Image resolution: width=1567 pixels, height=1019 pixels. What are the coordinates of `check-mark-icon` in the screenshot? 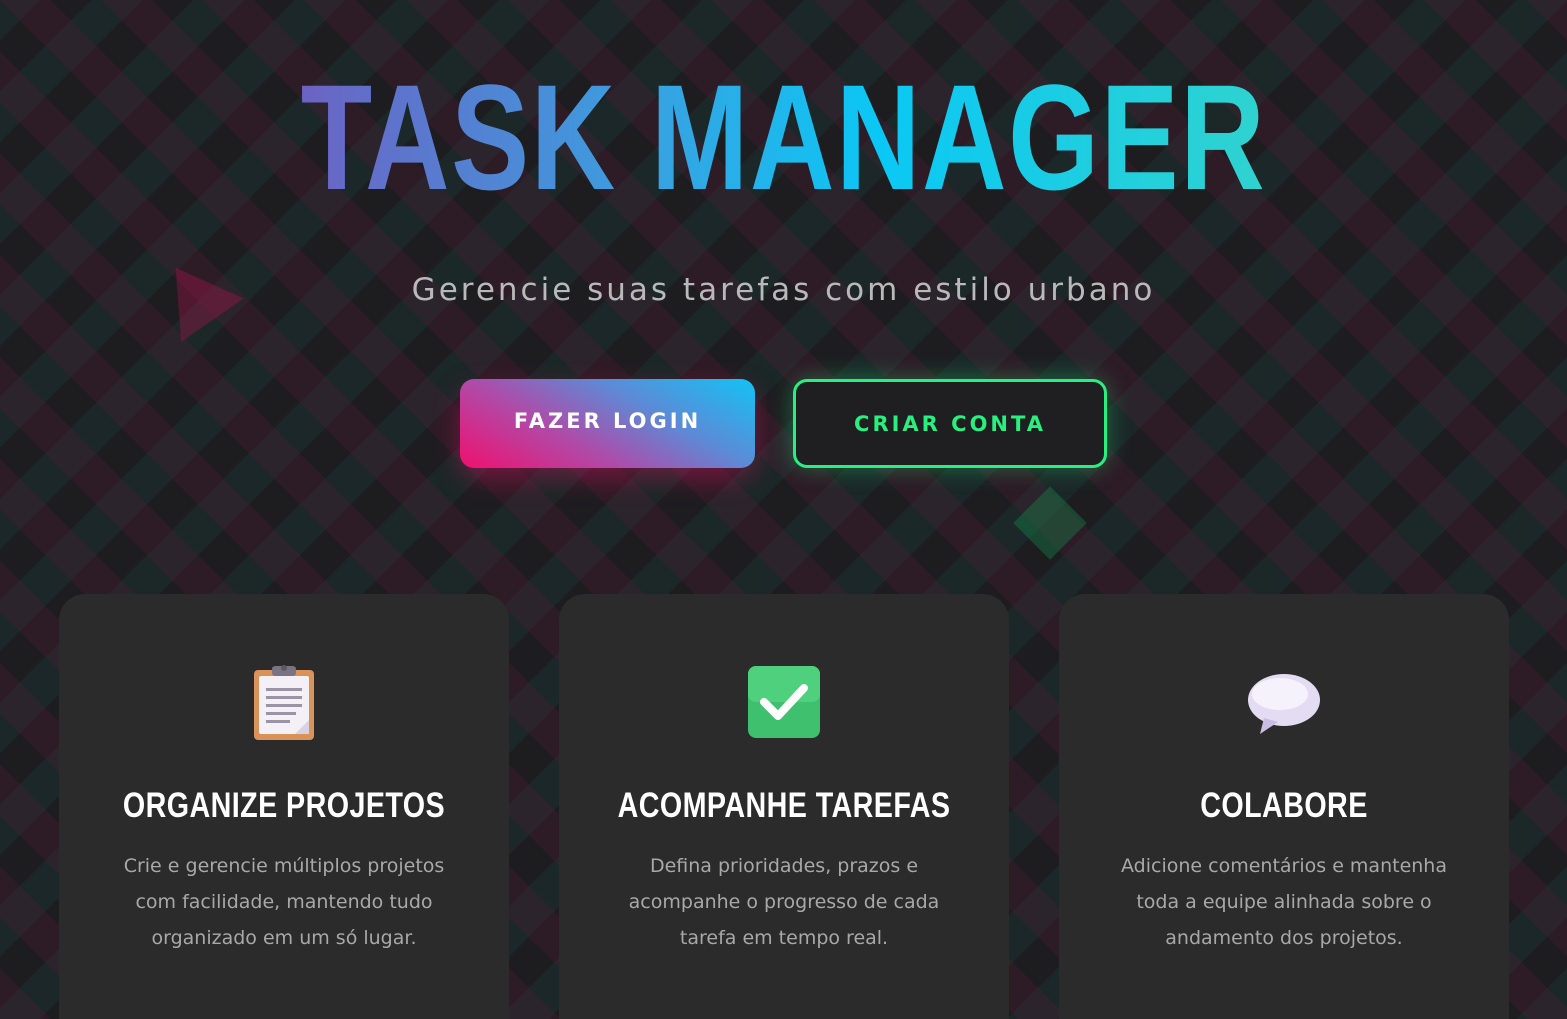 It's located at (784, 703).